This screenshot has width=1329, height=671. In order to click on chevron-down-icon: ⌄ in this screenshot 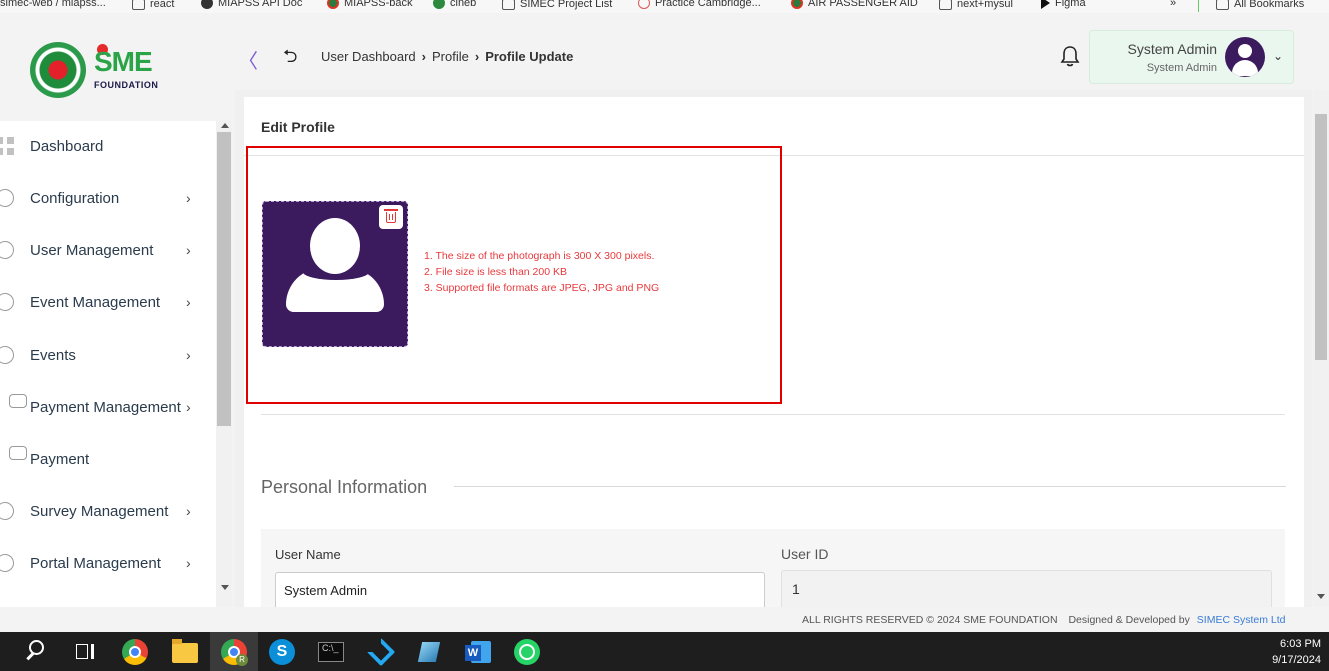, I will do `click(1278, 56)`.